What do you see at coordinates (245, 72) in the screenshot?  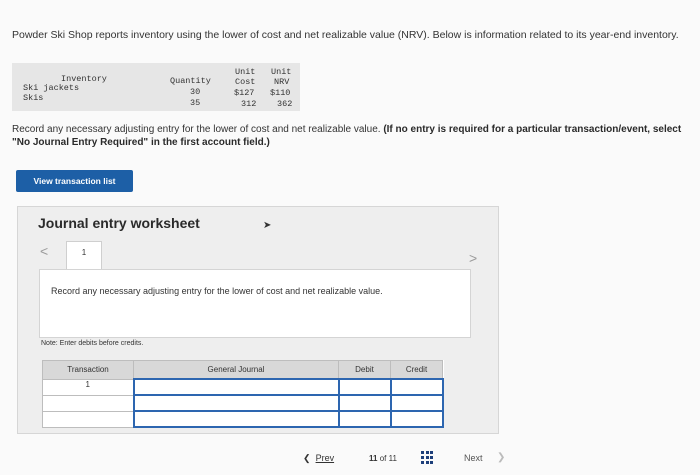 I see `header-unit-cost-1: Unit` at bounding box center [245, 72].